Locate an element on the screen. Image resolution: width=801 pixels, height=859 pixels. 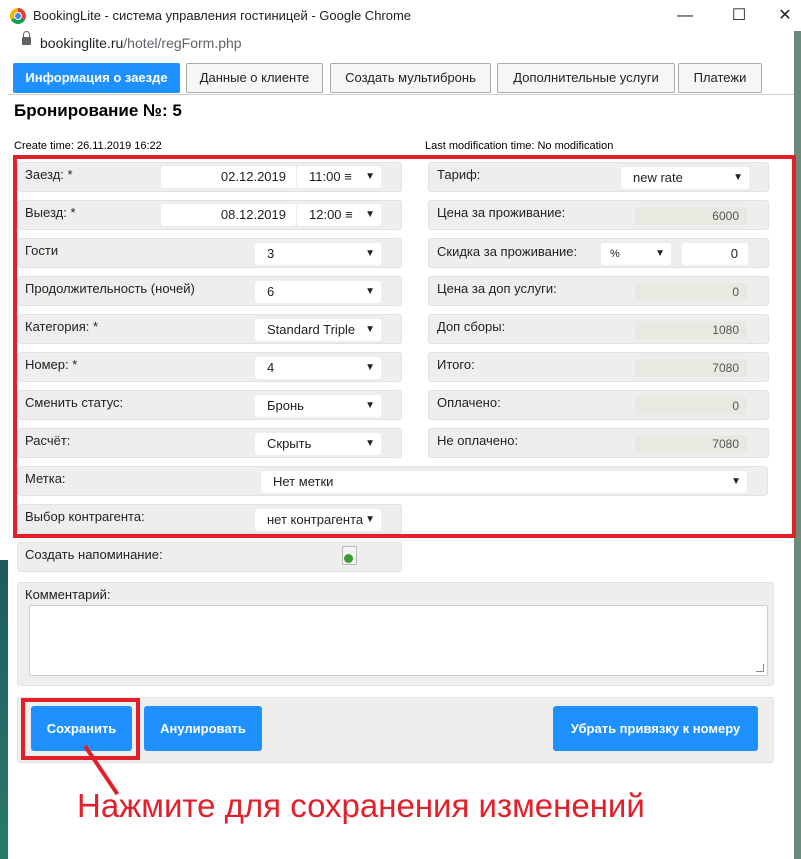
reminder-label: Создать напоминание: is located at coordinates (94, 554).